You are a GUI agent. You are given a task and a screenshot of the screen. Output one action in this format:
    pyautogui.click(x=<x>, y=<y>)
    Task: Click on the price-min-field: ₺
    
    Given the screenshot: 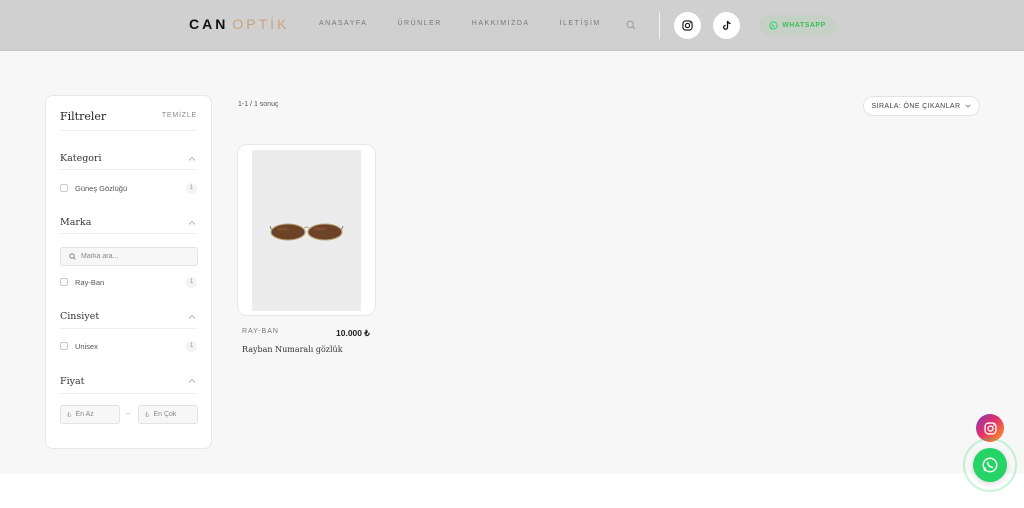 What is the action you would take?
    pyautogui.click(x=90, y=414)
    